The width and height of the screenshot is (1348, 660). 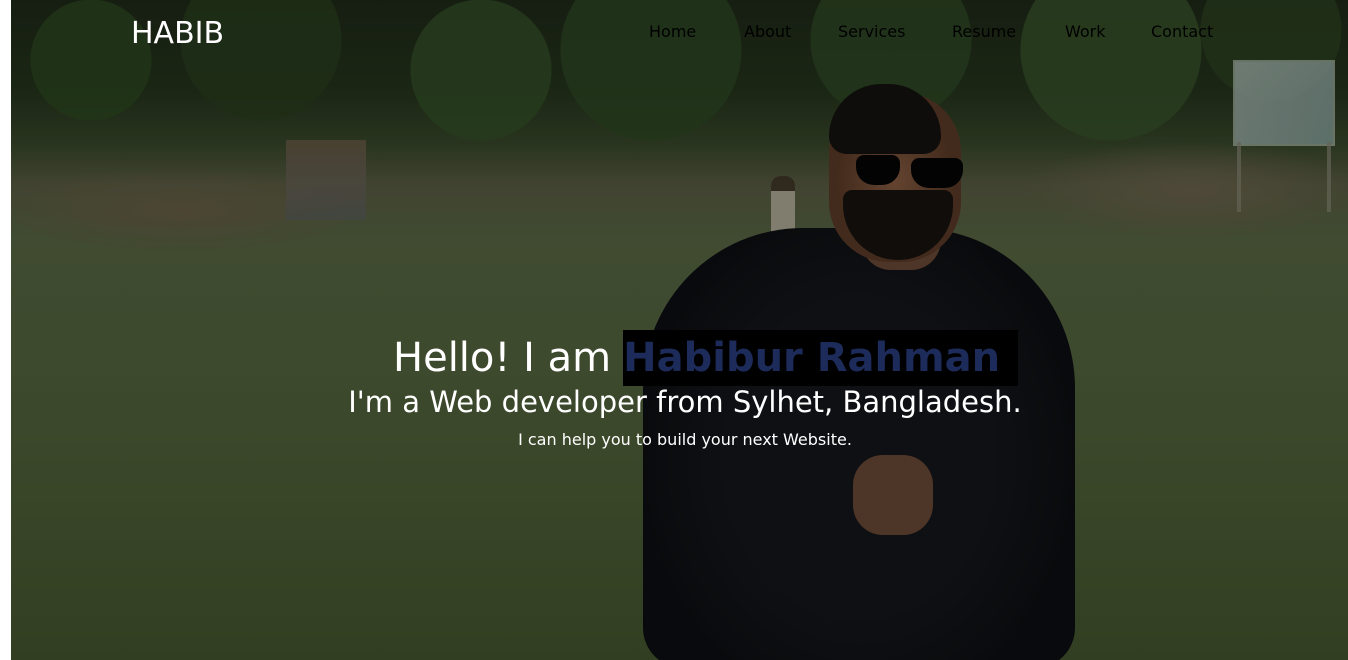 What do you see at coordinates (821, 358) in the screenshot?
I see `hero-name: Habibur Rahman` at bounding box center [821, 358].